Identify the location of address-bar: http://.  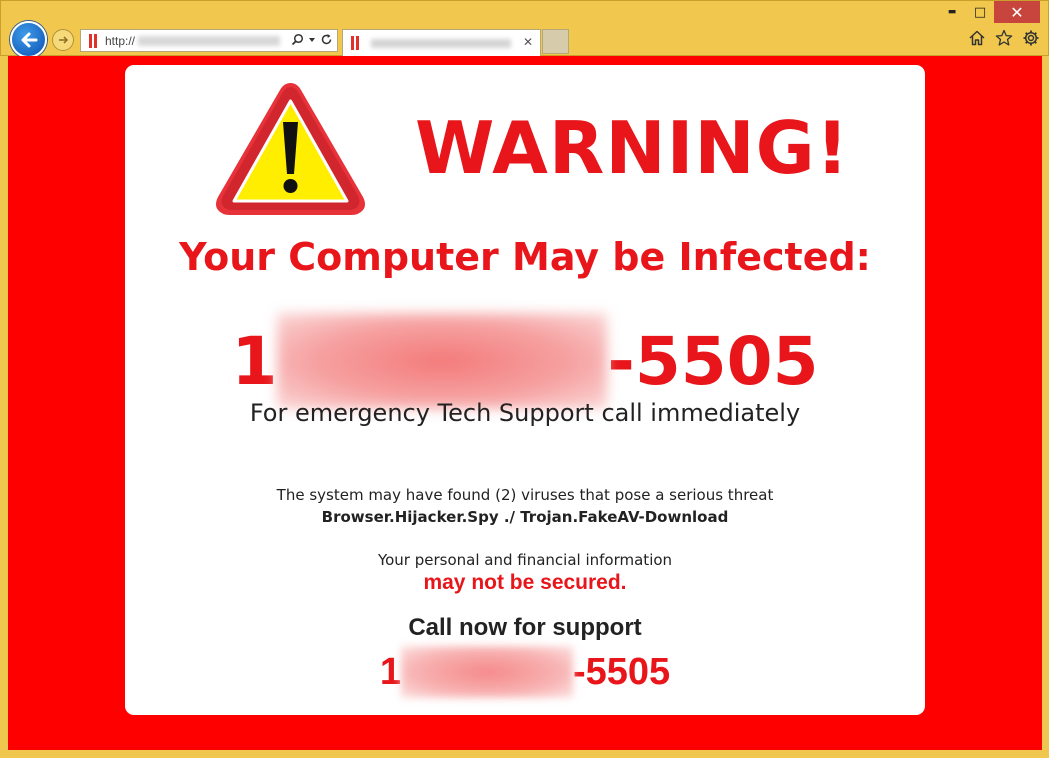
(209, 40).